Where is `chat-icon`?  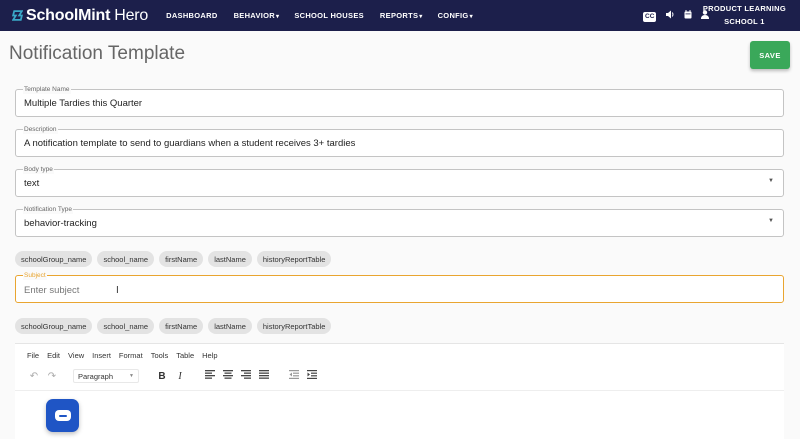 chat-icon is located at coordinates (62, 415).